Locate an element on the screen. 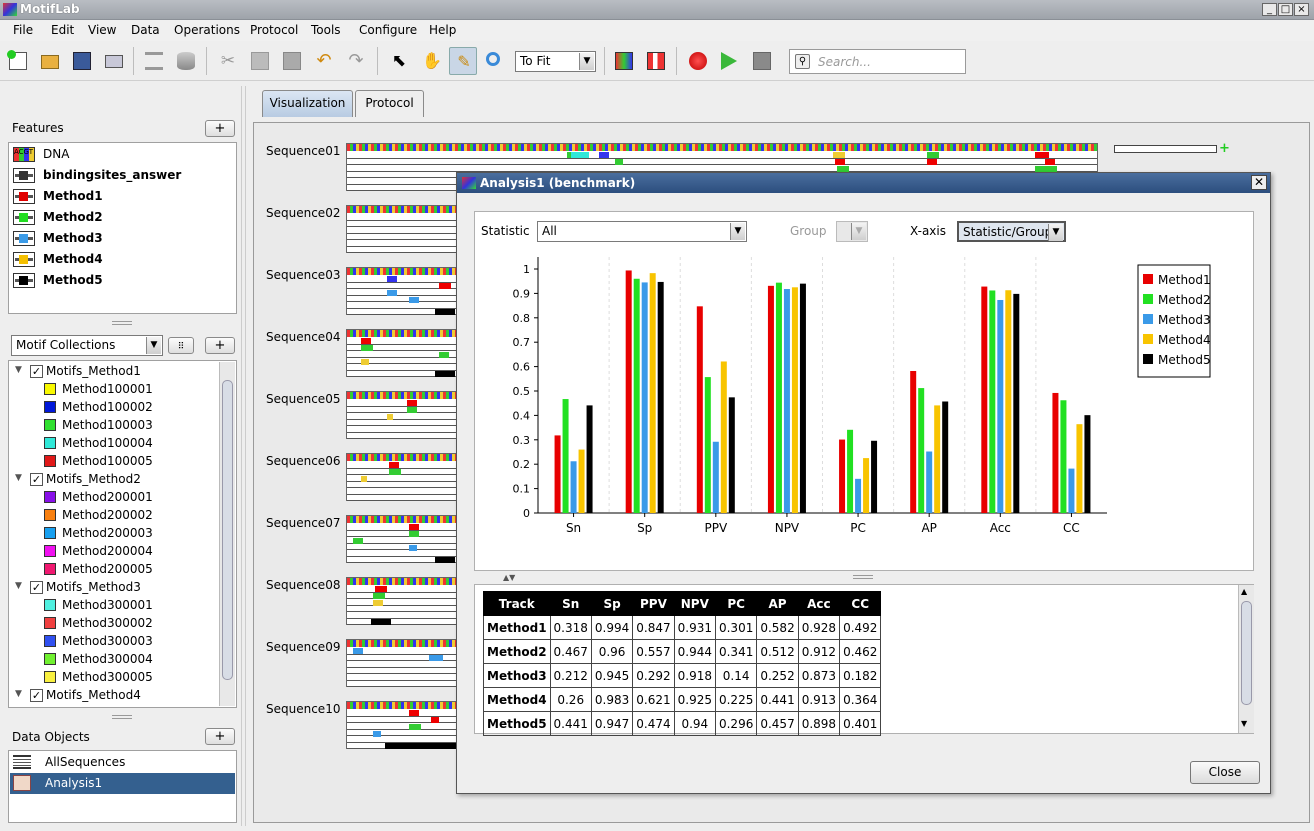 The width and height of the screenshot is (1314, 831). undo-button: ↶ is located at coordinates (324, 61).